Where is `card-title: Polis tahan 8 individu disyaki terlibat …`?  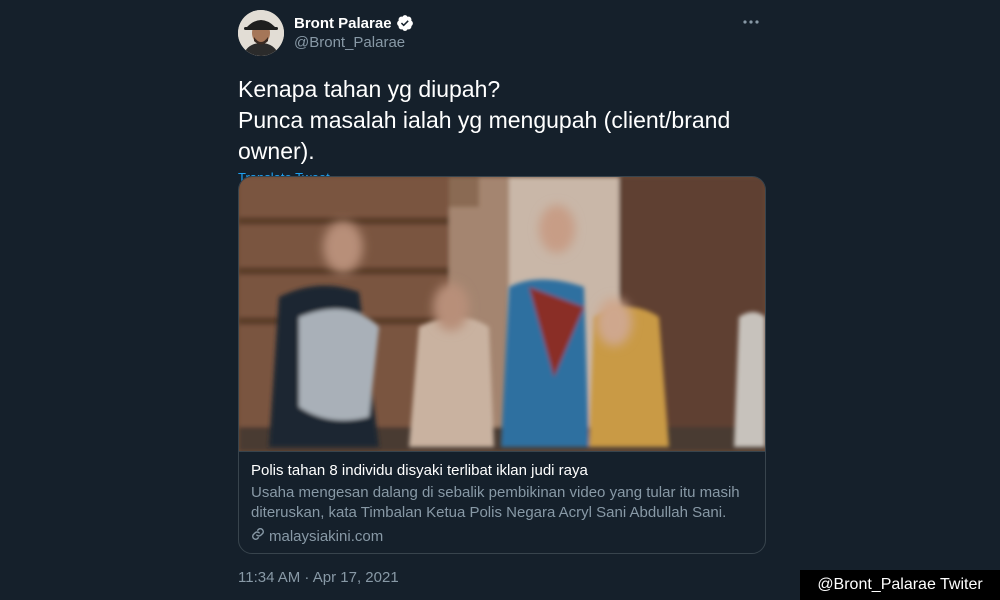 card-title: Polis tahan 8 individu disyaki terlibat … is located at coordinates (419, 470).